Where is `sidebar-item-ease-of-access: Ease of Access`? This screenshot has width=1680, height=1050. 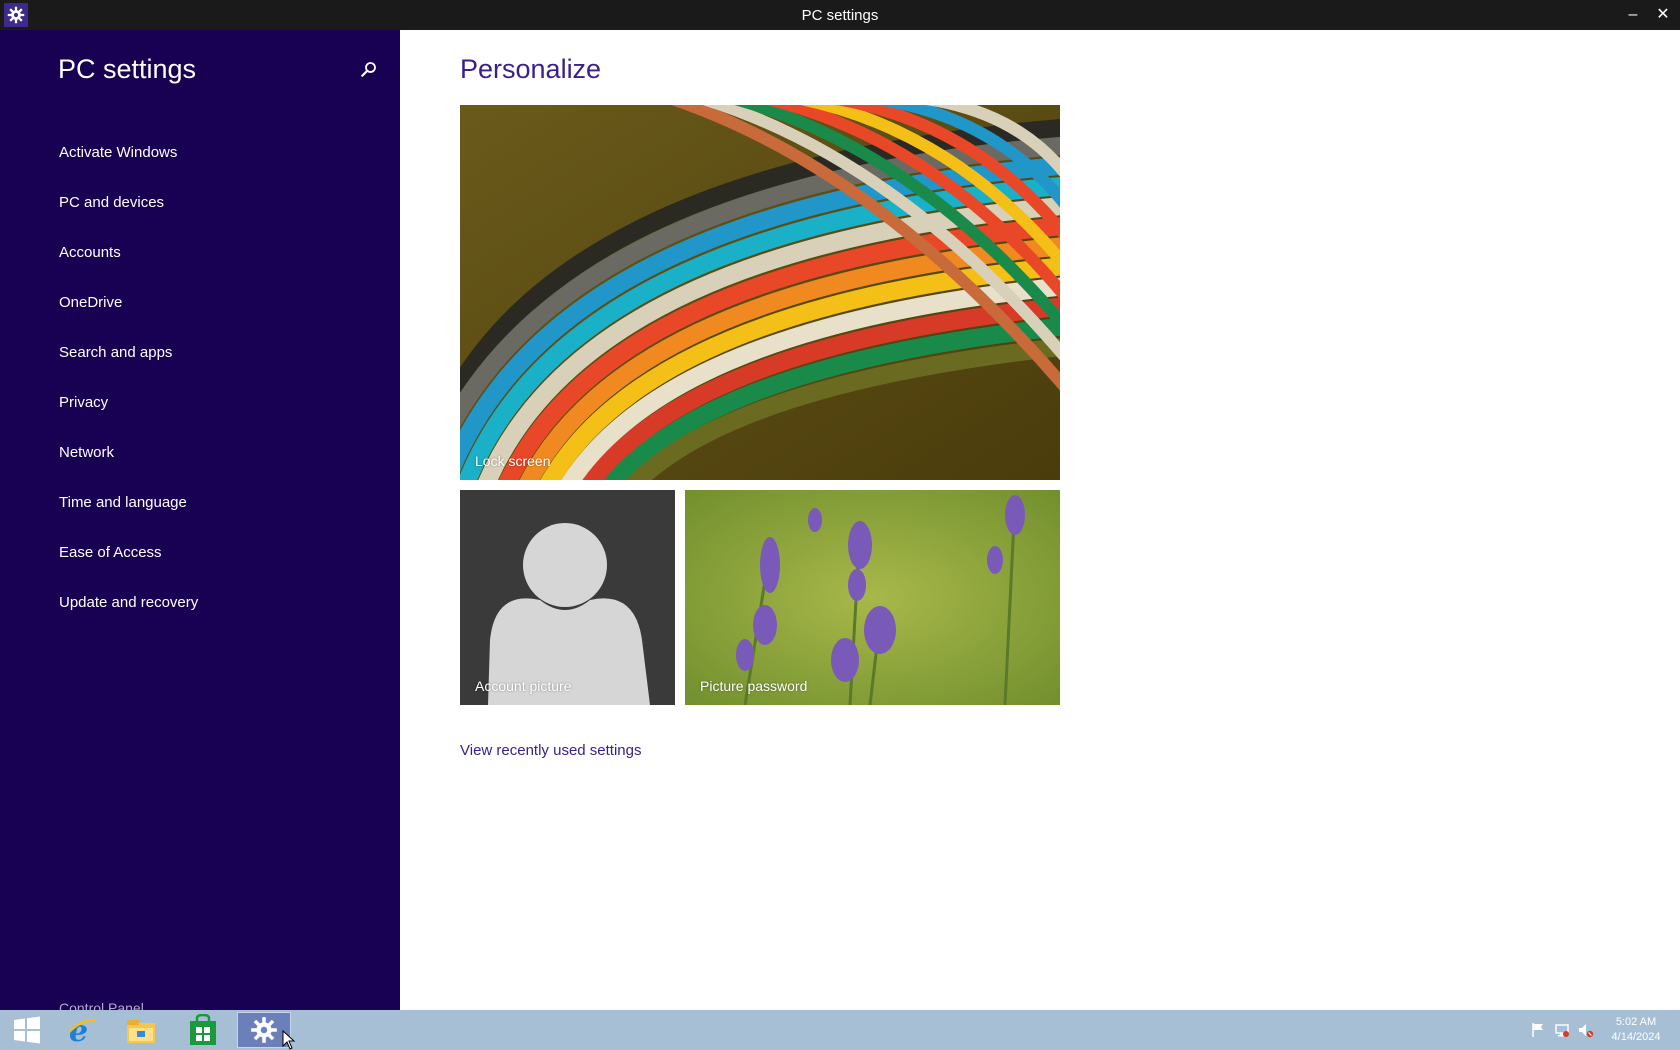 sidebar-item-ease-of-access: Ease of Access is located at coordinates (128, 553).